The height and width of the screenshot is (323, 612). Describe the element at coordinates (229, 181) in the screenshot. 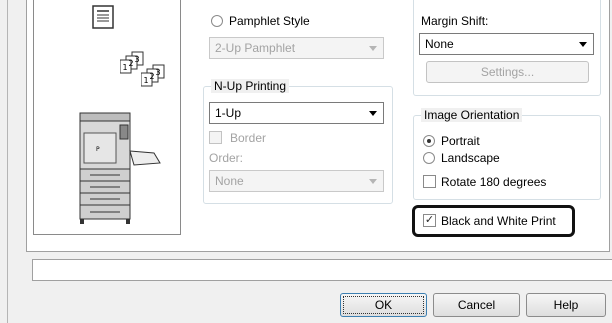

I see `order-select-value: None` at that location.